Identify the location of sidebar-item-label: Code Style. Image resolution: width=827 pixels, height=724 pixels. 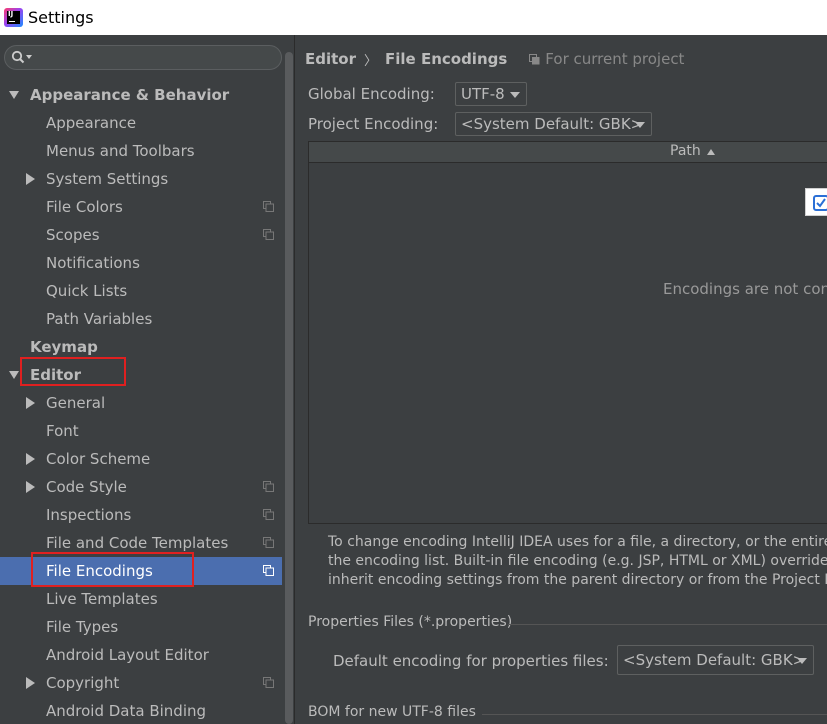
(86, 487).